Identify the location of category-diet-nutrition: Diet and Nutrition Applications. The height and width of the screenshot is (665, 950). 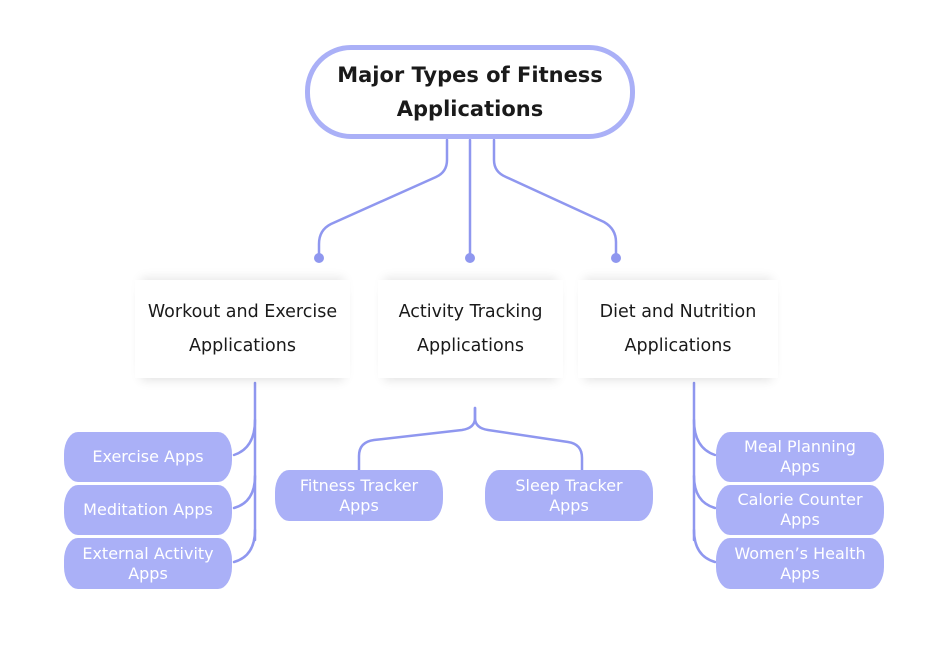
(678, 329).